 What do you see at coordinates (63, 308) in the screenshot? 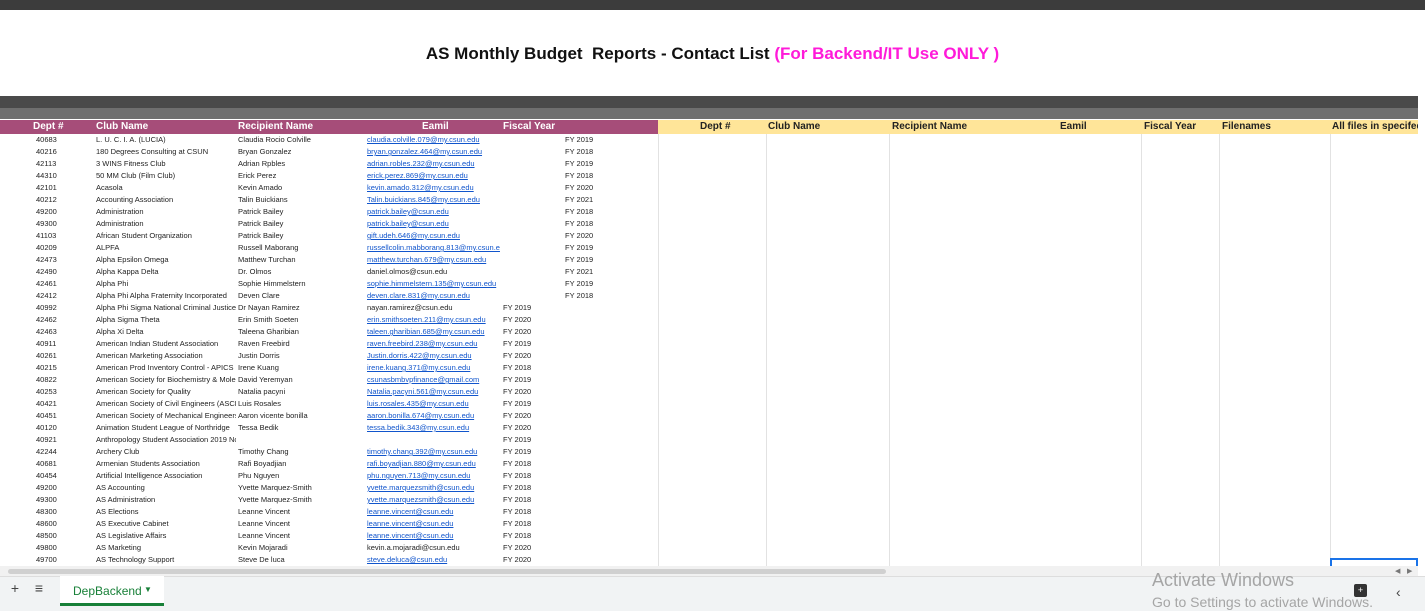
I see `cell-dept: 40992` at bounding box center [63, 308].